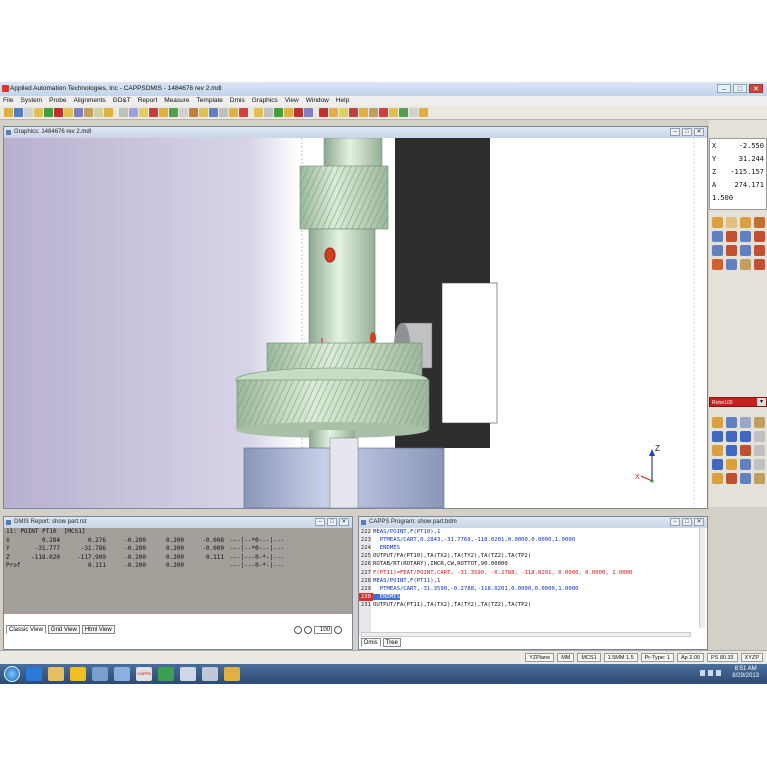  Describe the element at coordinates (298, 630) in the screenshot. I see `zoom-in-icon` at that location.